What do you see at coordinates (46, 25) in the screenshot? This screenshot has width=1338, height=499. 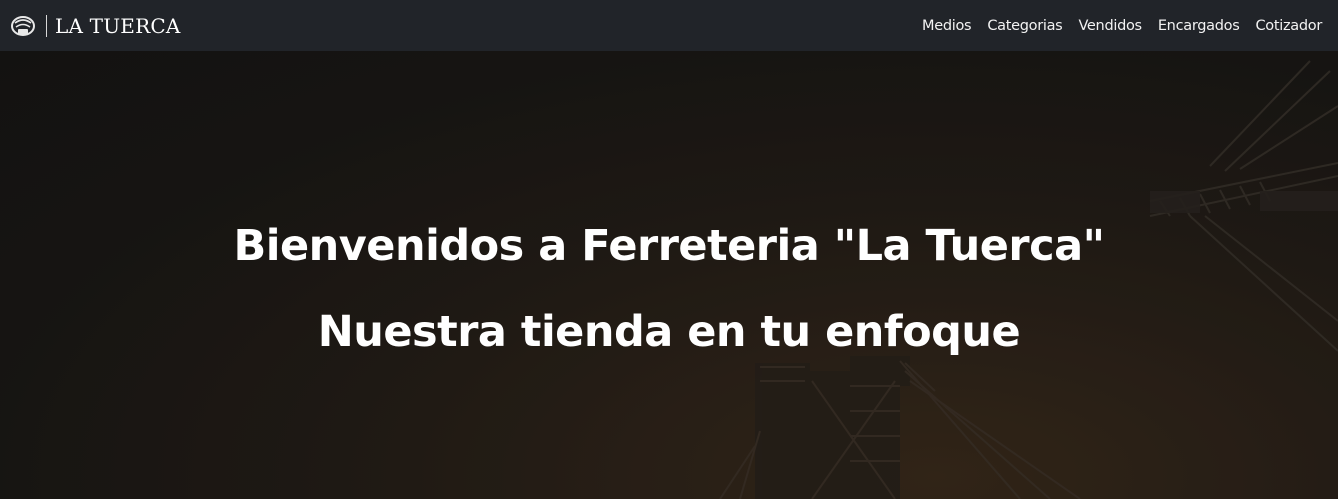 I see `brand-divider` at bounding box center [46, 25].